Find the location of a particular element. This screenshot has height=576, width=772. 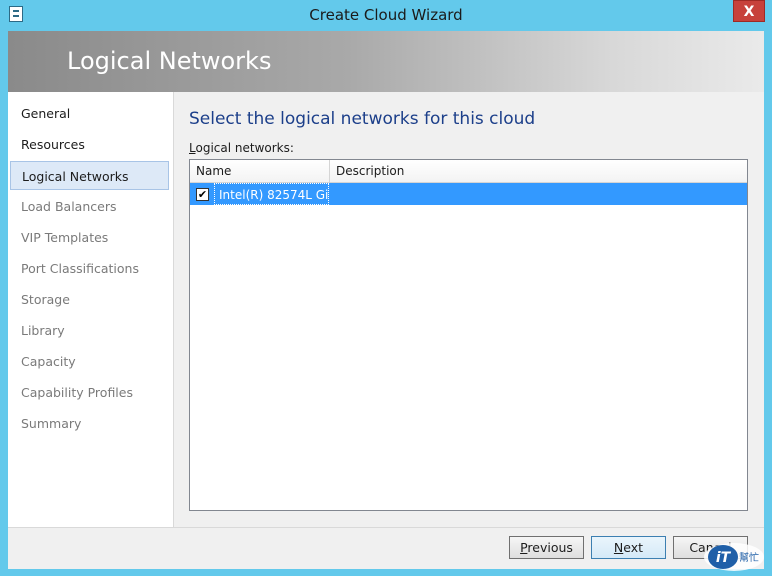

grid-header: Name Description is located at coordinates (468, 171).